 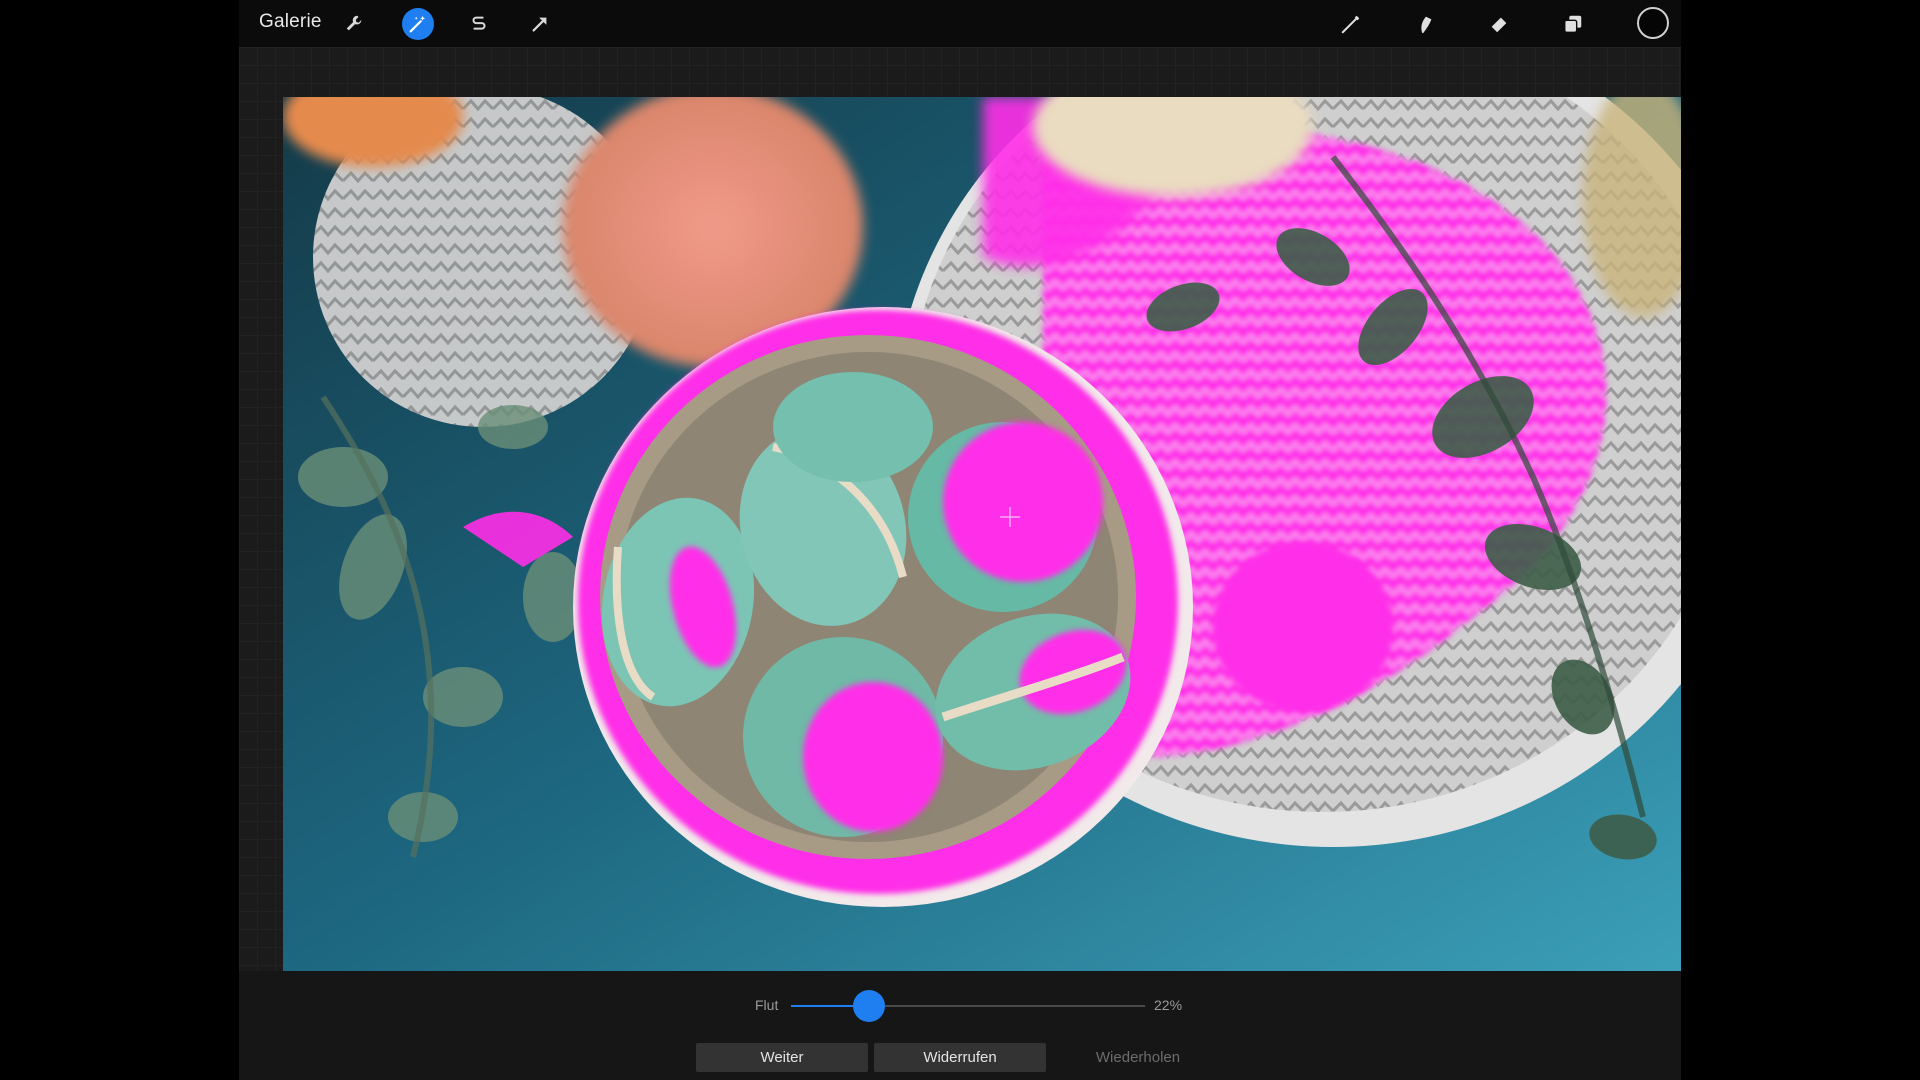 I want to click on flood-value: 22%, so click(x=1168, y=1005).